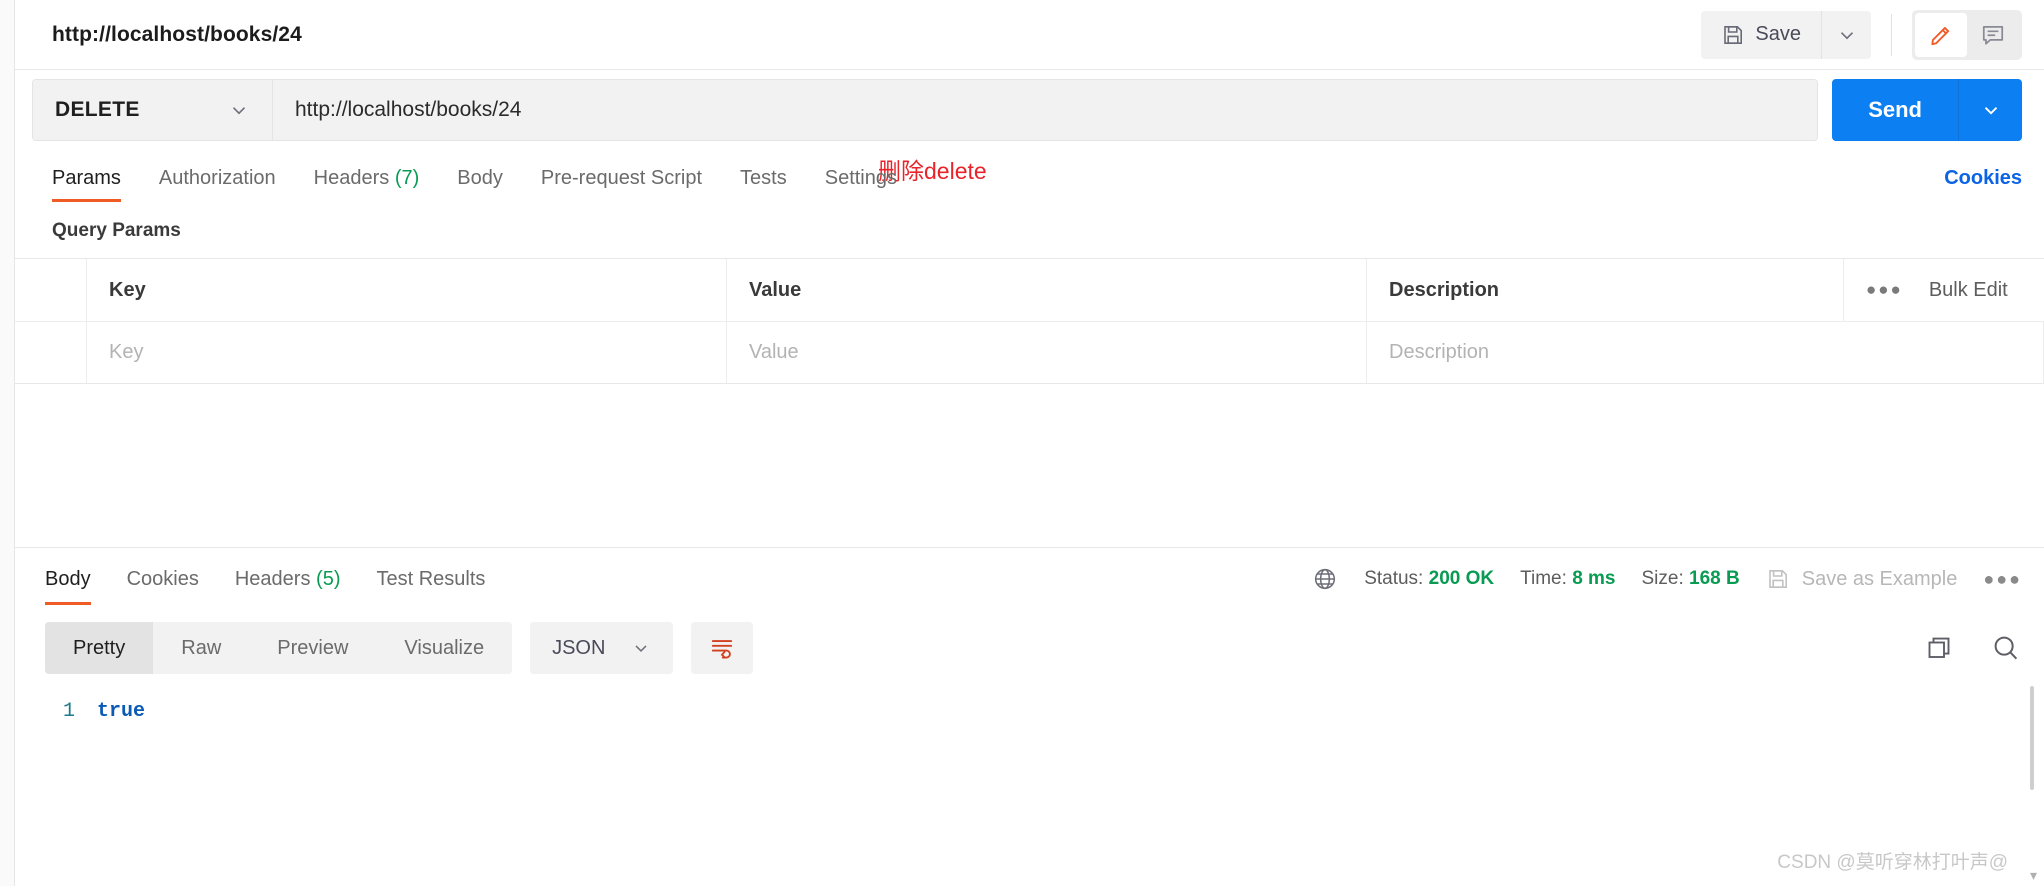 The width and height of the screenshot is (2044, 886). What do you see at coordinates (1968, 290) in the screenshot?
I see `bulk-edit-button: Bulk Edit` at bounding box center [1968, 290].